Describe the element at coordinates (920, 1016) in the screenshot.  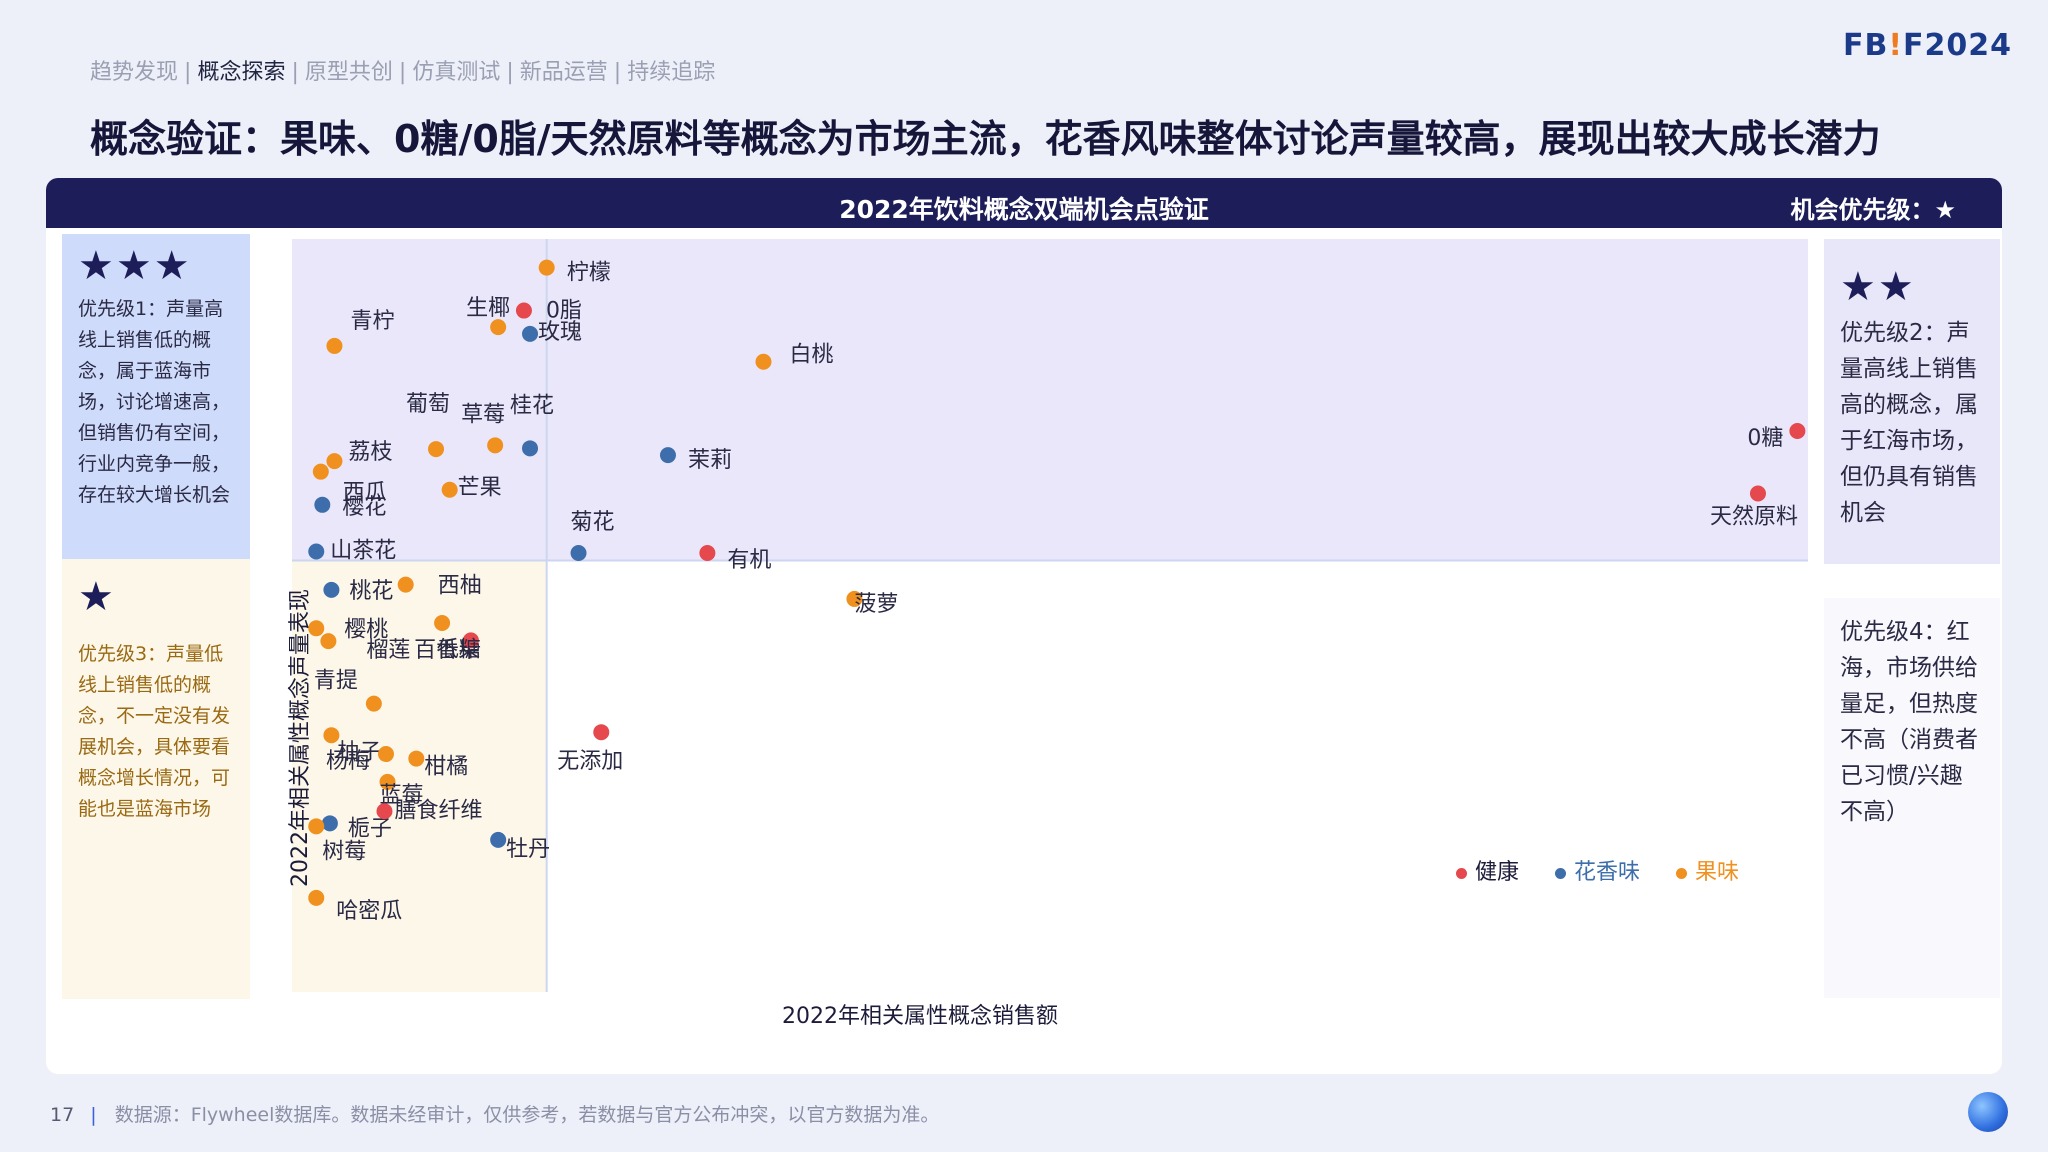
I see `x-axis-label: 2022年相关属性概念销售额` at that location.